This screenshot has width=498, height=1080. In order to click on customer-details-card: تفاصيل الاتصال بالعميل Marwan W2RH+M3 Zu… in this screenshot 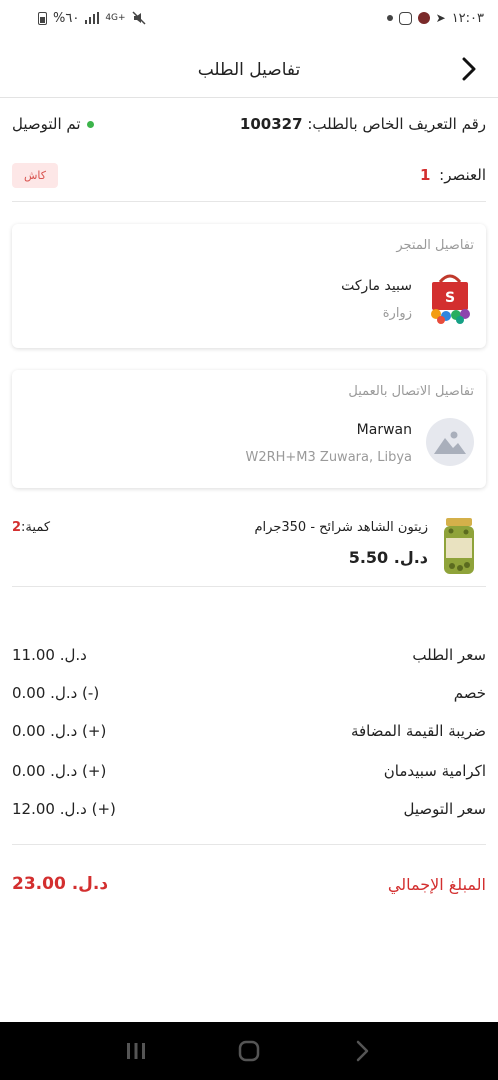, I will do `click(249, 429)`.